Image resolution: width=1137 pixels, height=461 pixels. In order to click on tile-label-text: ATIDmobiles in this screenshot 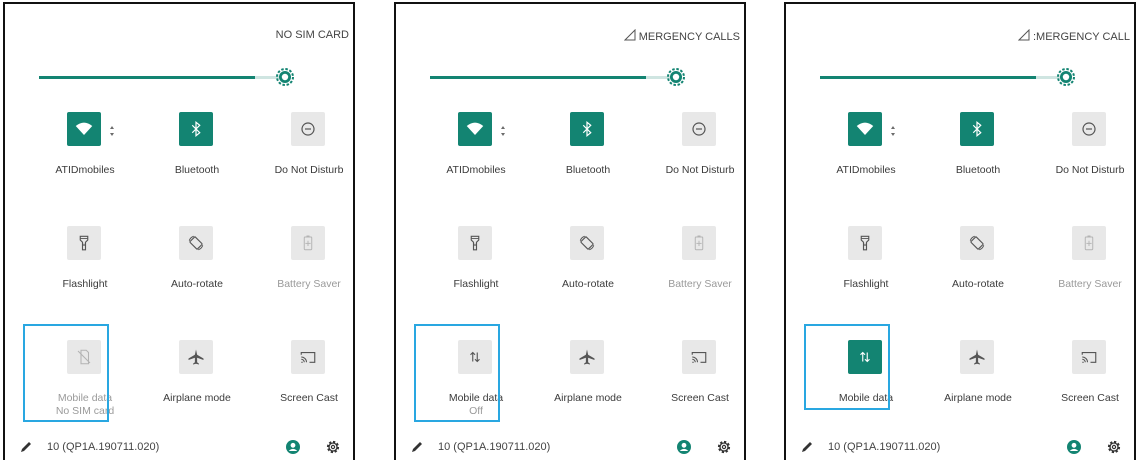, I will do `click(476, 170)`.